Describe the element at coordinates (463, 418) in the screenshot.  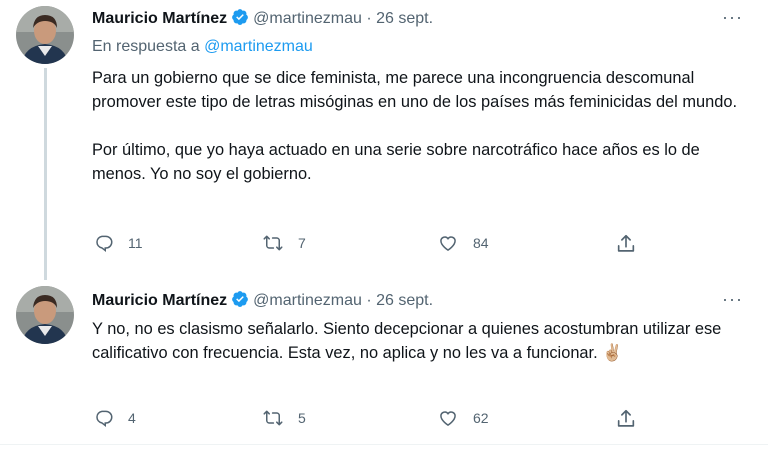
I see `like-button: 62` at that location.